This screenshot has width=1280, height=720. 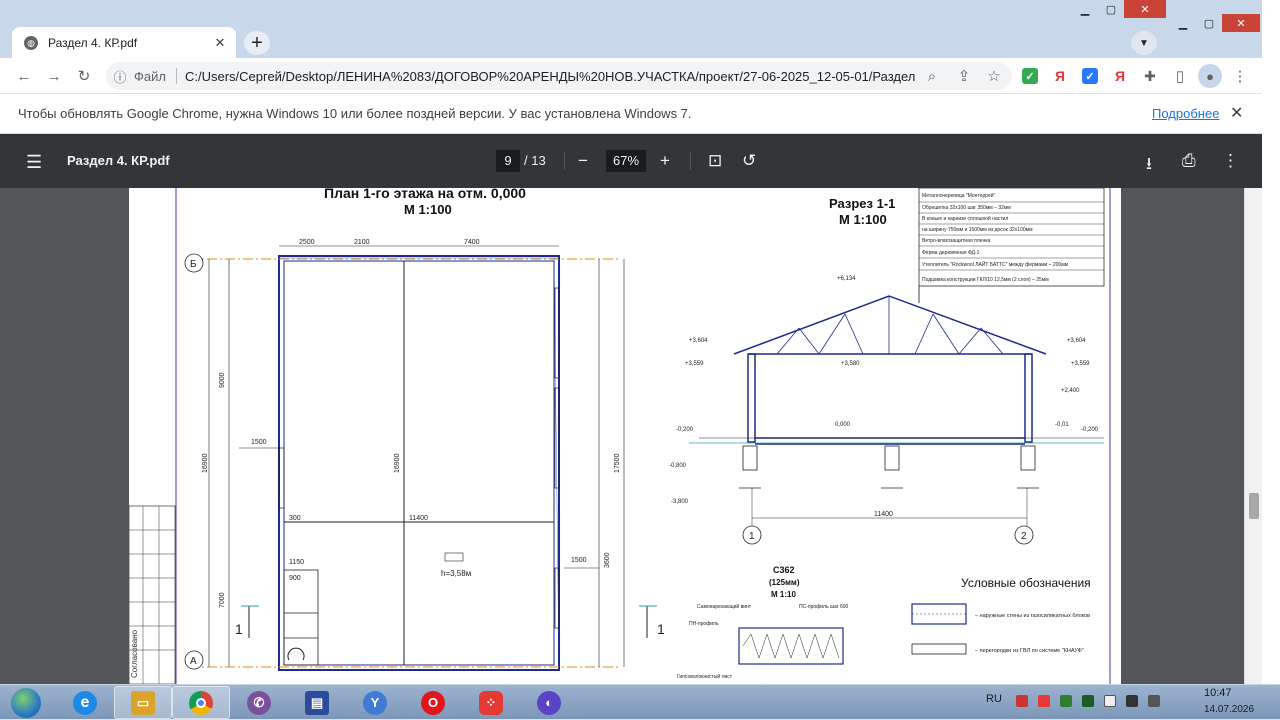 I want to click on mark-3559-left: +3,559, so click(x=694, y=364).